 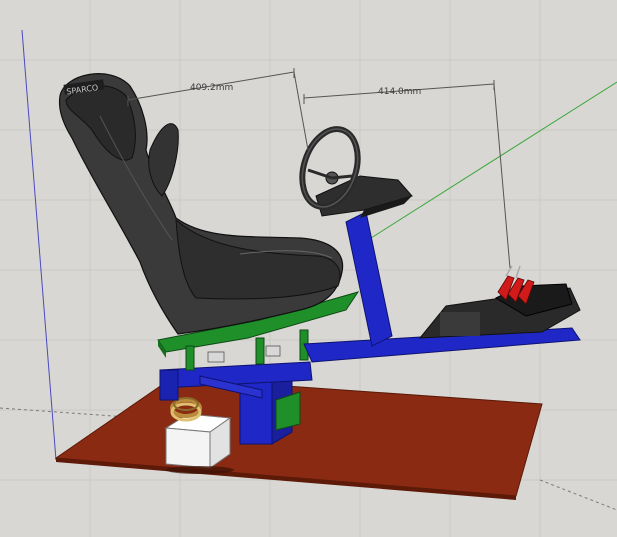 What do you see at coordinates (488, 163) in the screenshot?
I see `green-axis-line` at bounding box center [488, 163].